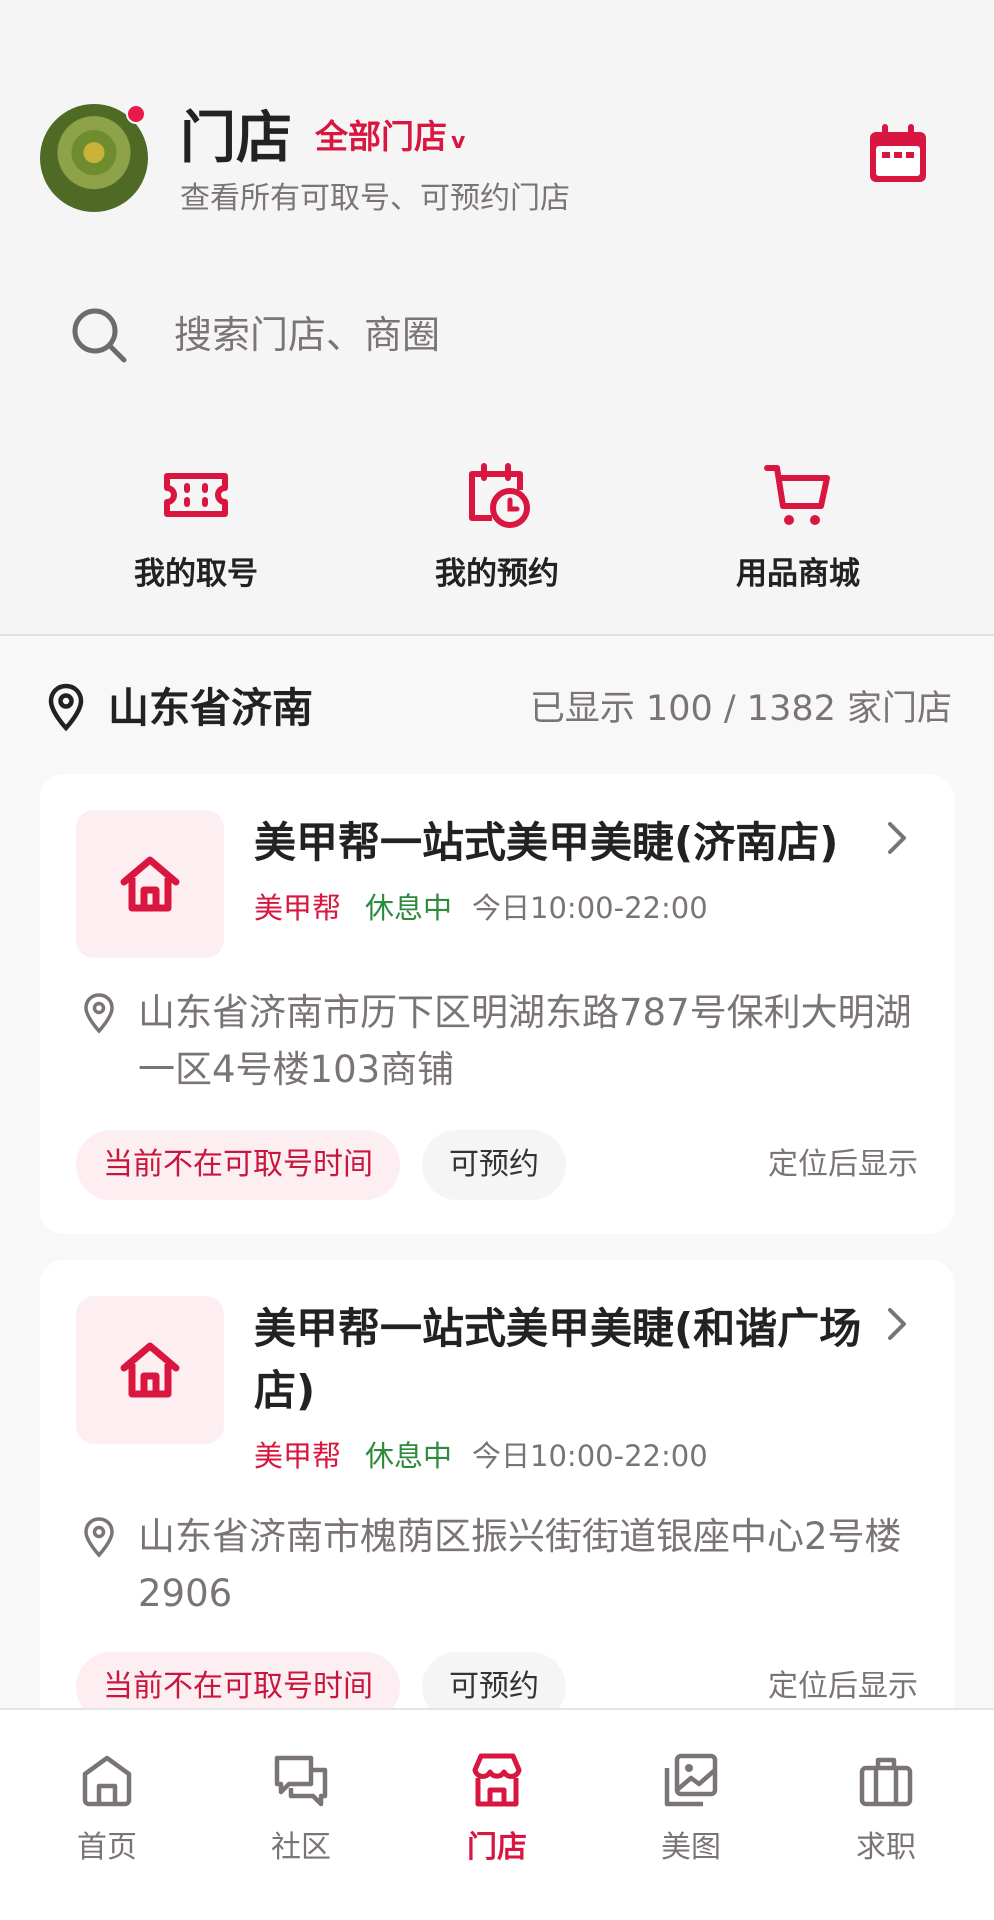 The image size is (994, 1920). Describe the element at coordinates (691, 1847) in the screenshot. I see `nav-gallery-label: 美图` at that location.